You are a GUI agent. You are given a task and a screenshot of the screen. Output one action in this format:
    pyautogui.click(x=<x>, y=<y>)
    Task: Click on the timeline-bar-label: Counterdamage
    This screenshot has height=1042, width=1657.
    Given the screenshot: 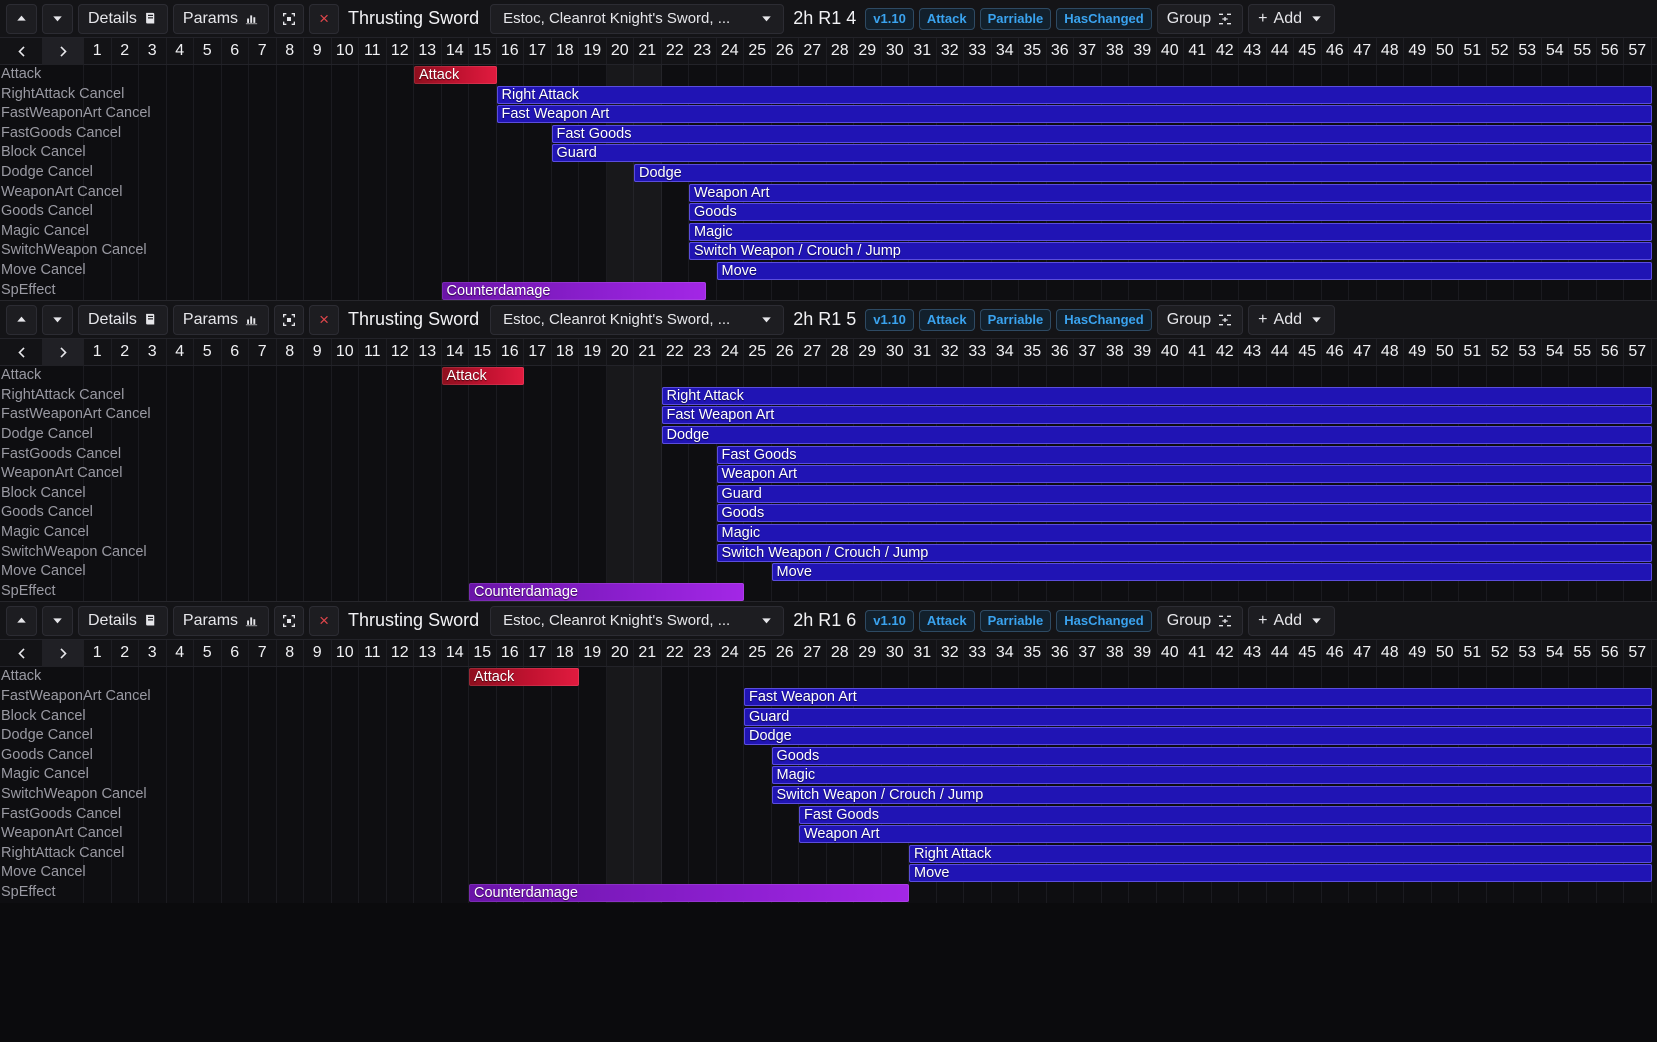 What is the action you would take?
    pyautogui.click(x=498, y=290)
    